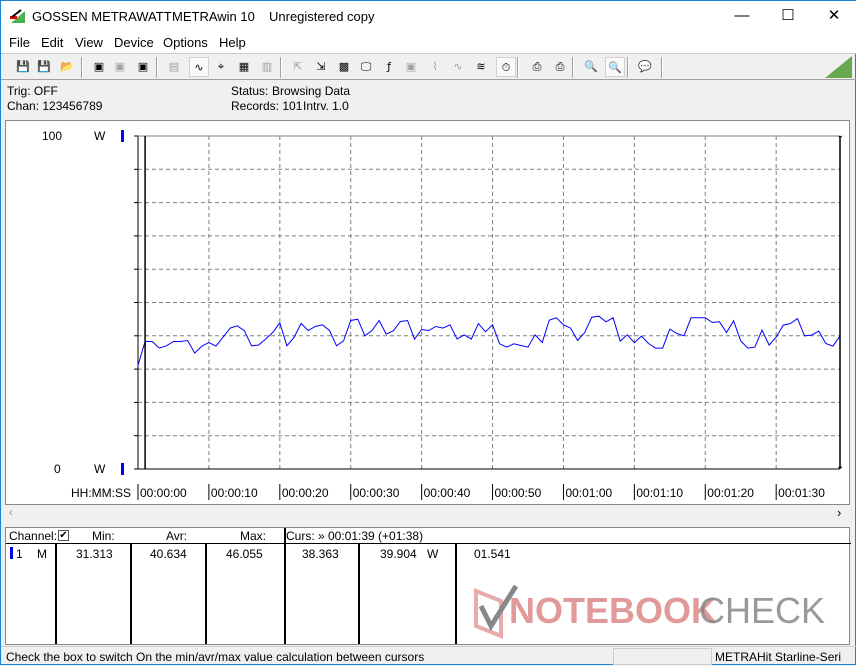 The width and height of the screenshot is (856, 666). I want to click on import-icon: ⇲, so click(321, 67).